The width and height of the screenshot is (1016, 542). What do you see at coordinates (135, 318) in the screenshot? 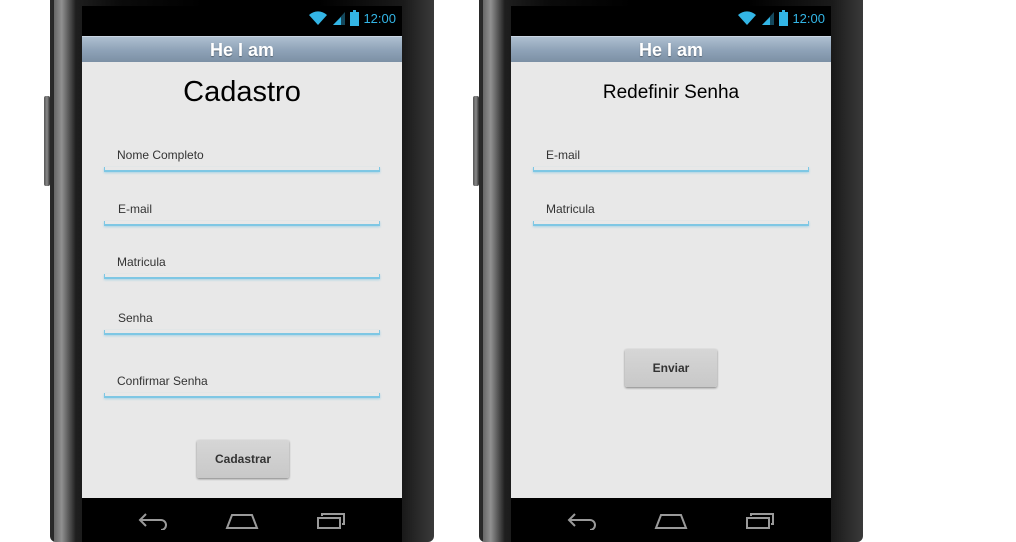
I see `password-field-hint: Senha` at bounding box center [135, 318].